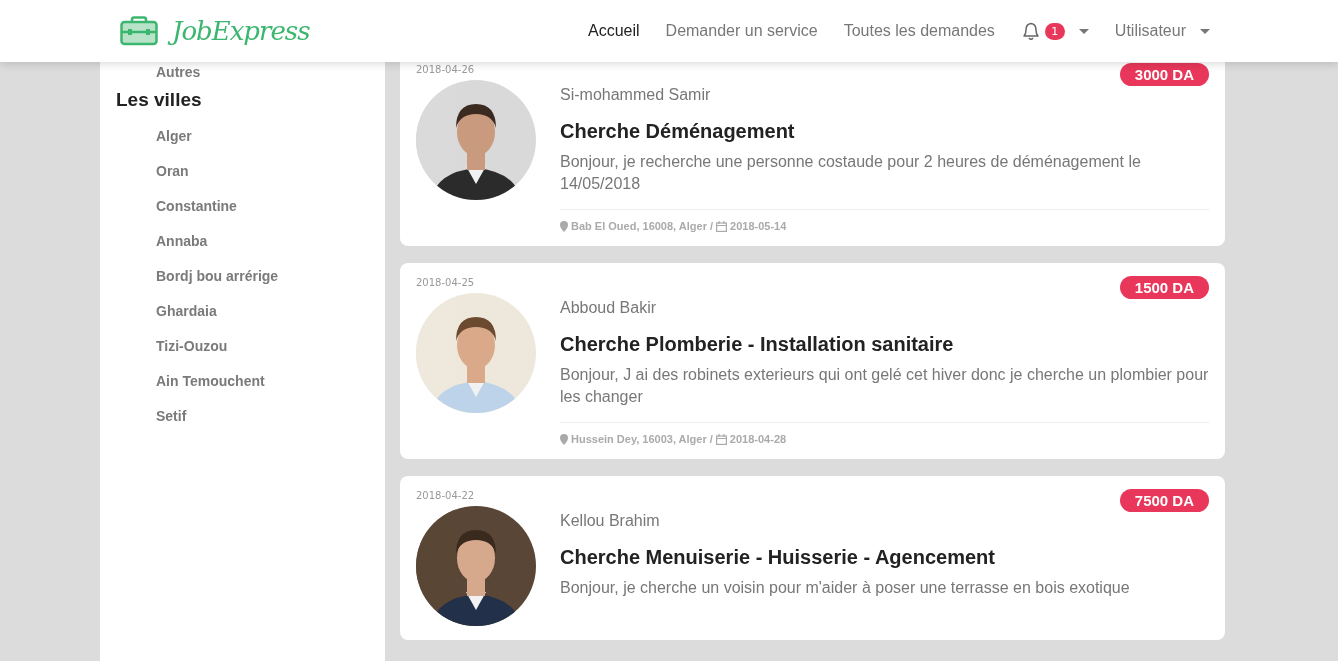 This screenshot has height=661, width=1338. I want to click on notification-badge: 1, so click(1054, 31).